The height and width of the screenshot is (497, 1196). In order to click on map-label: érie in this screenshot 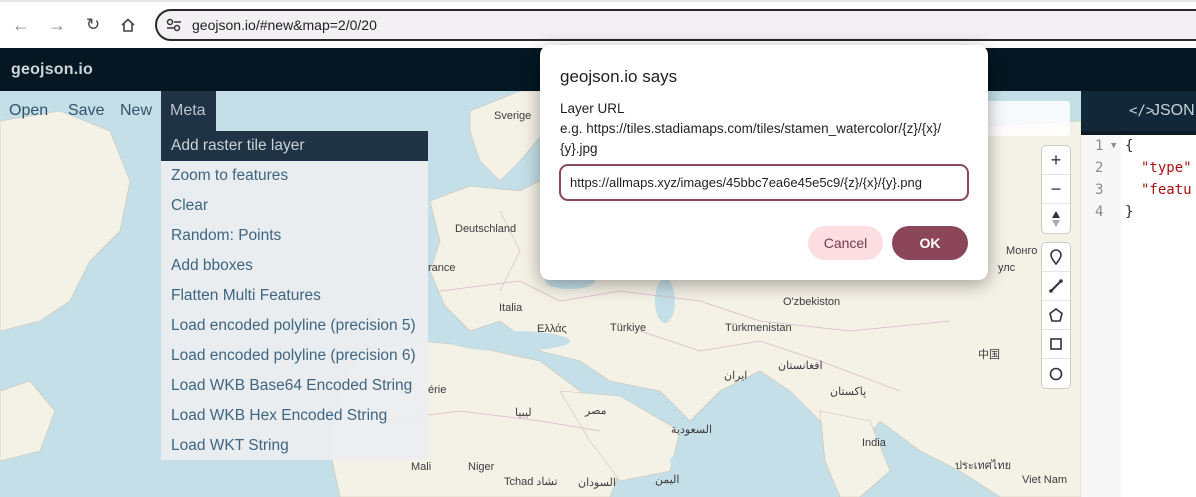, I will do `click(437, 390)`.